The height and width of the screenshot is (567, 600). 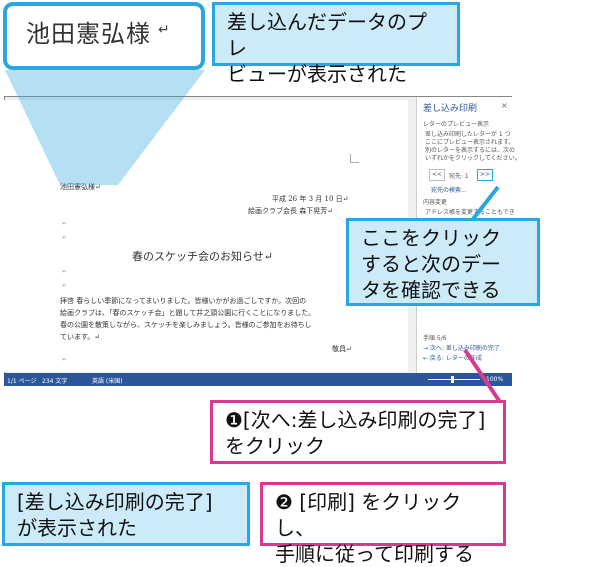 I want to click on margin-mark, so click(x=354, y=158).